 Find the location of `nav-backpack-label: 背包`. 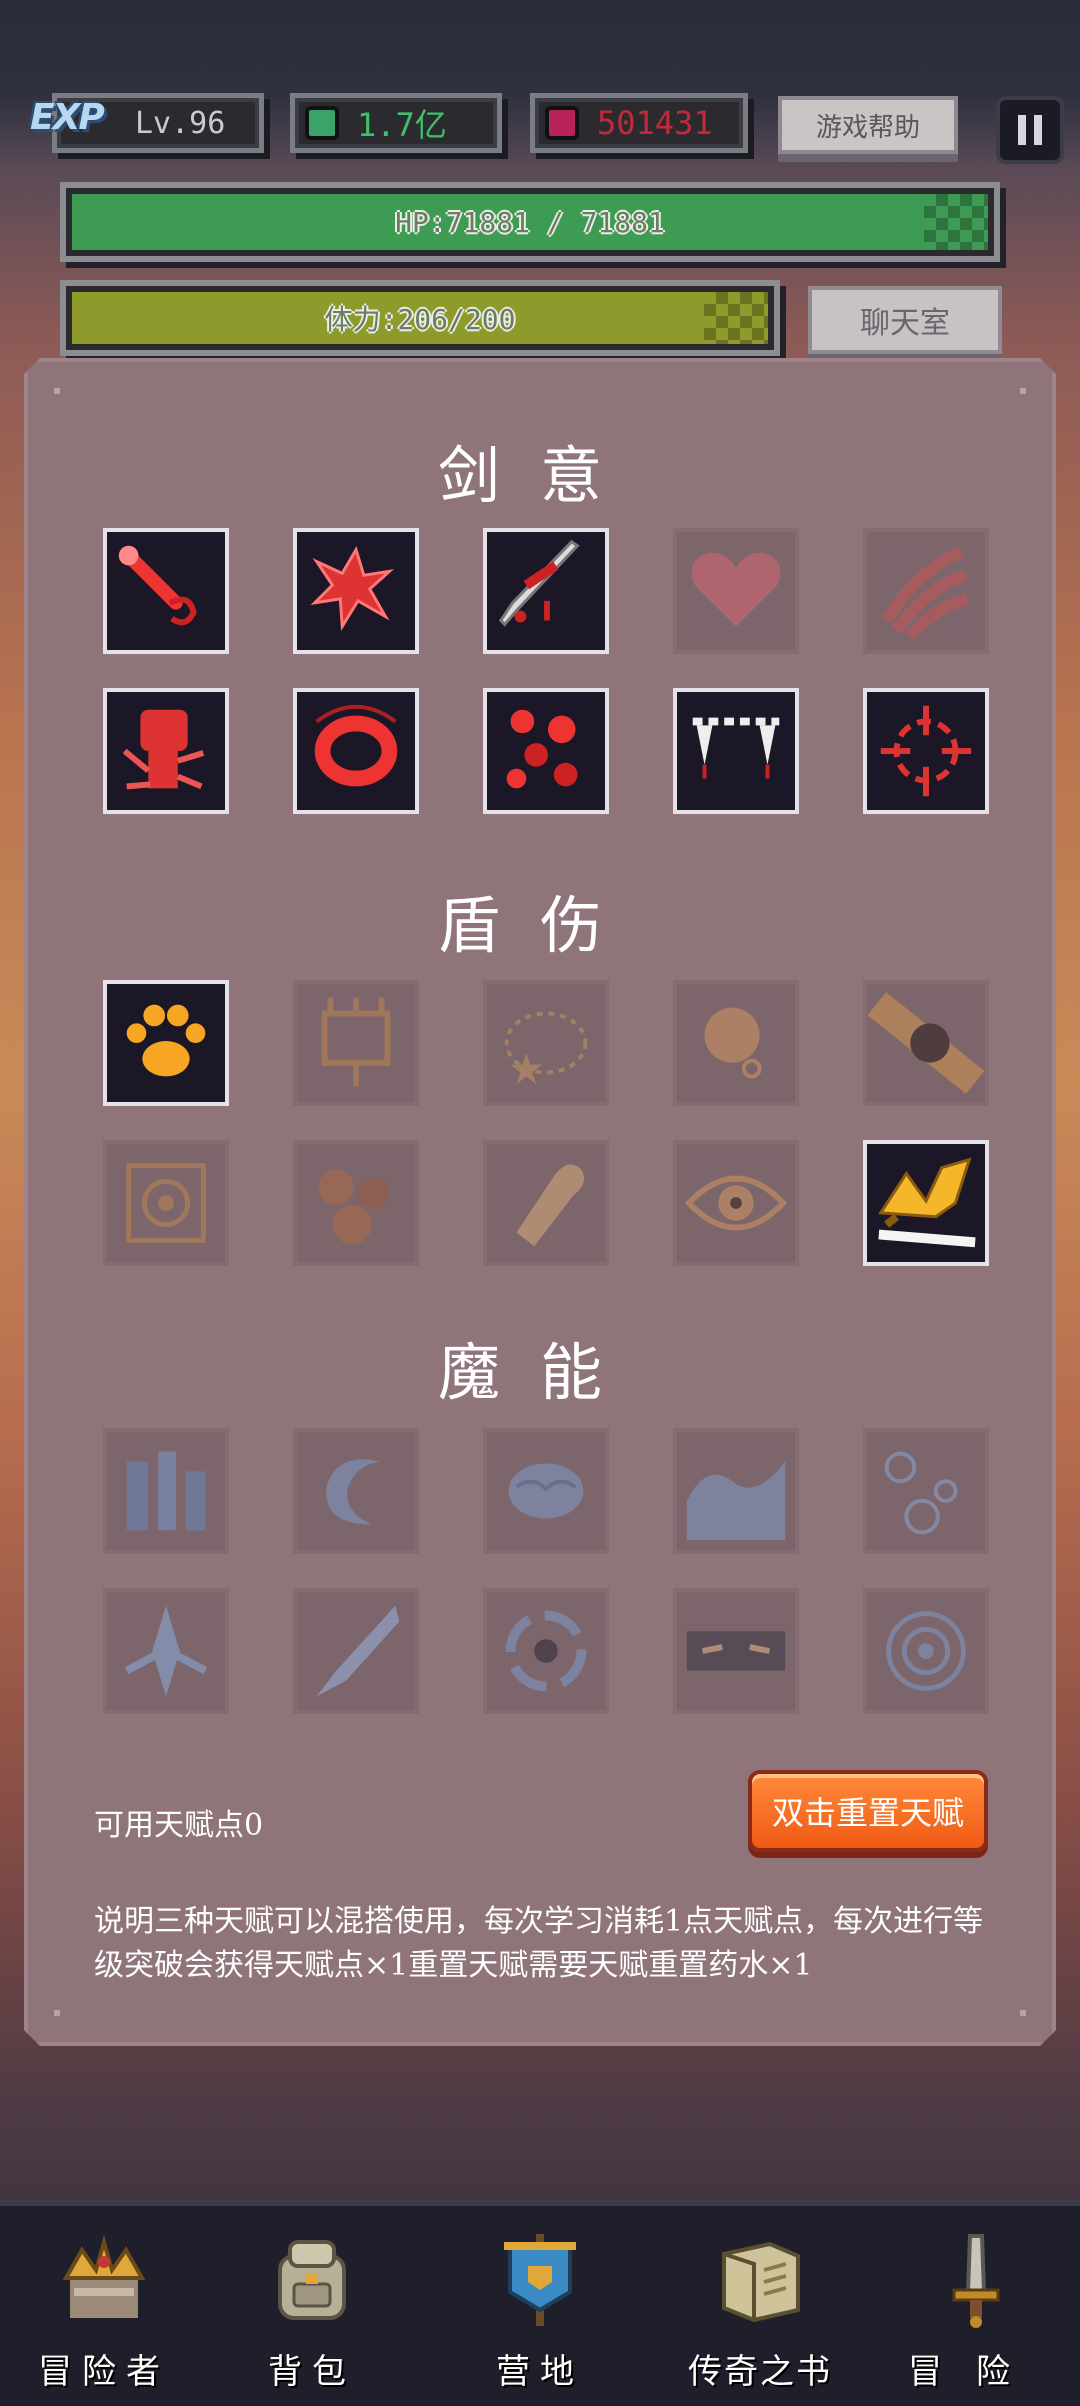

nav-backpack-label: 背包 is located at coordinates (312, 2372).